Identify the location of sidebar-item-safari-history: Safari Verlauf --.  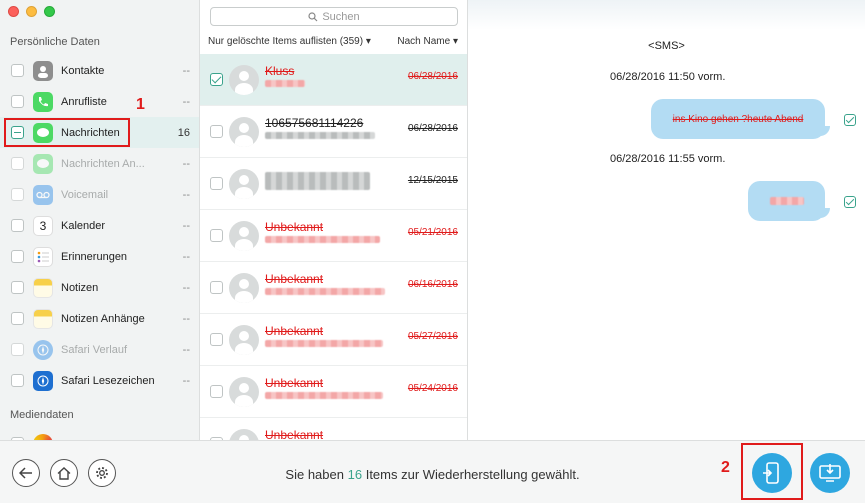
(99, 349).